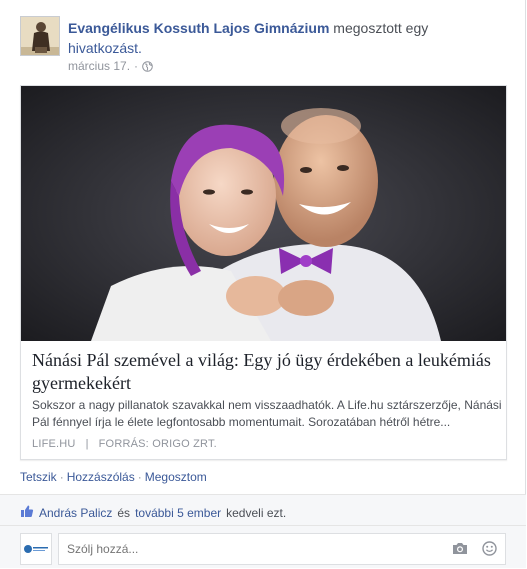 The image size is (527, 569). Describe the element at coordinates (38, 477) in the screenshot. I see `like-link: Tetszik` at that location.